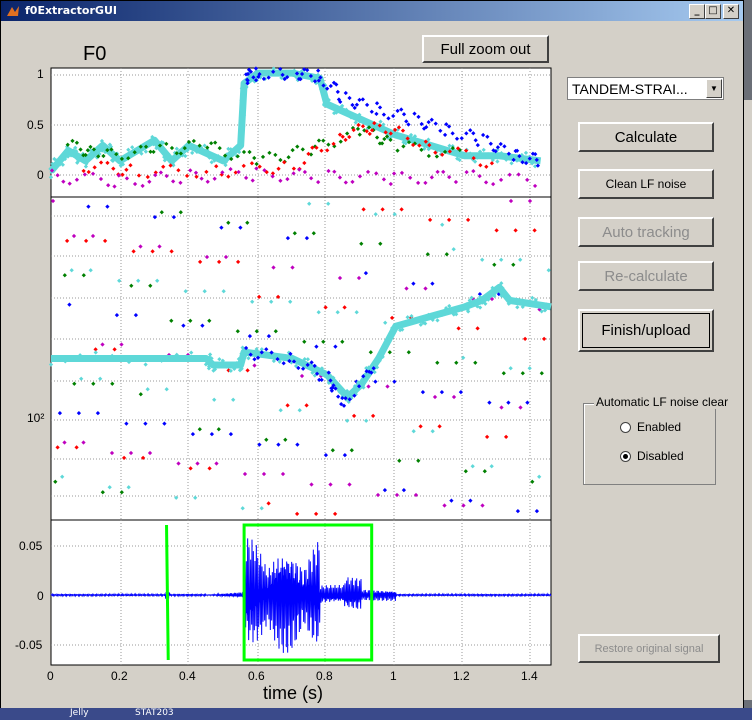 This screenshot has height=720, width=752. Describe the element at coordinates (293, 693) in the screenshot. I see `x-axis-label: time (s)` at that location.